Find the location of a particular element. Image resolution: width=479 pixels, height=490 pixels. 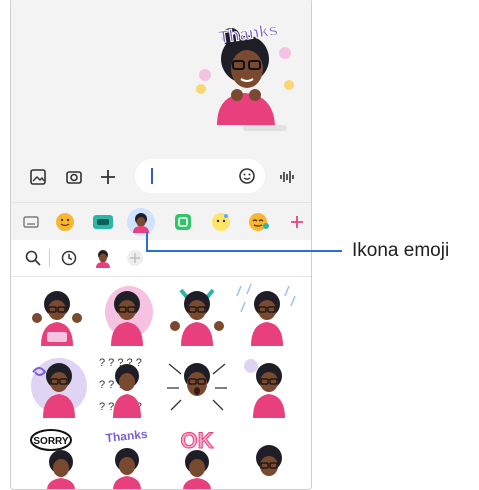

sticker-shock is located at coordinates (197, 386).